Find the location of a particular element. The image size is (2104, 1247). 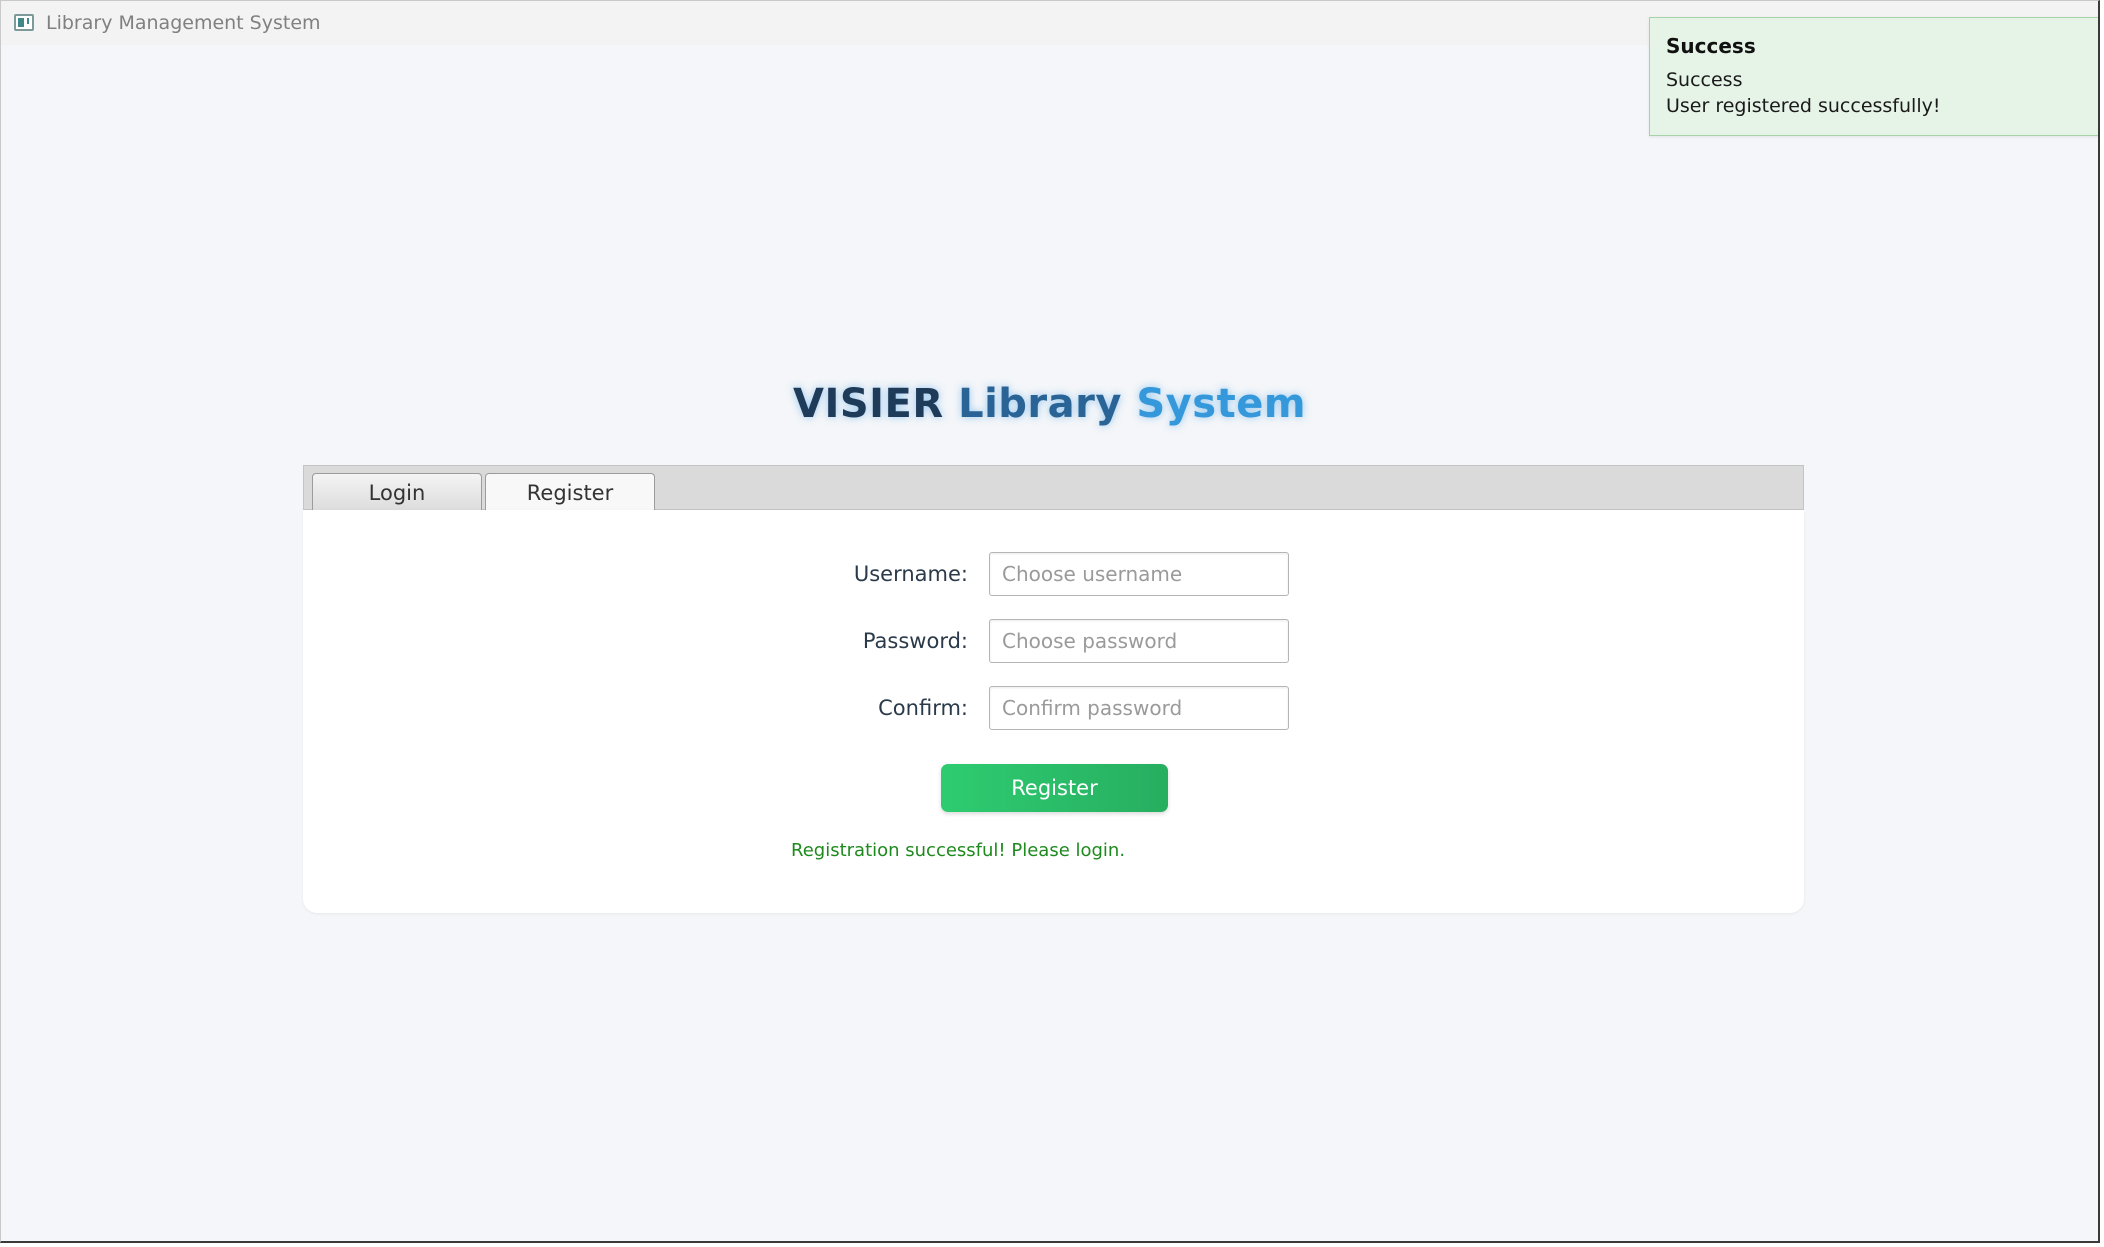

username-input is located at coordinates (1139, 574).